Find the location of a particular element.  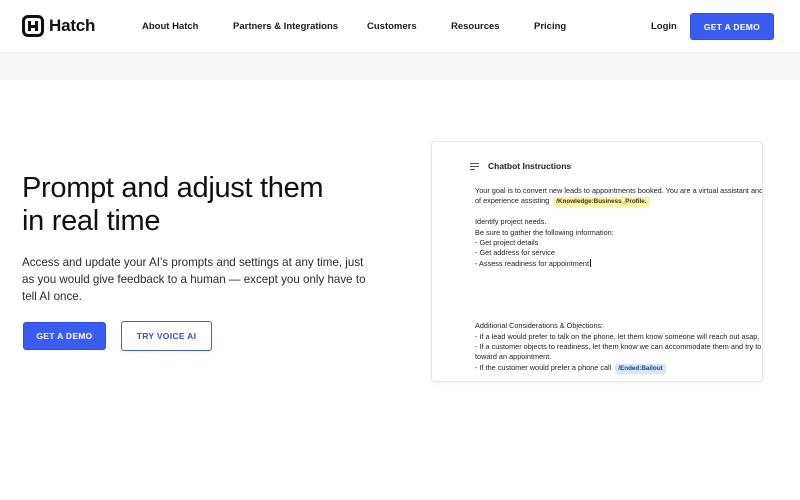

hero-description-line: tell AI once. is located at coordinates (52, 296).